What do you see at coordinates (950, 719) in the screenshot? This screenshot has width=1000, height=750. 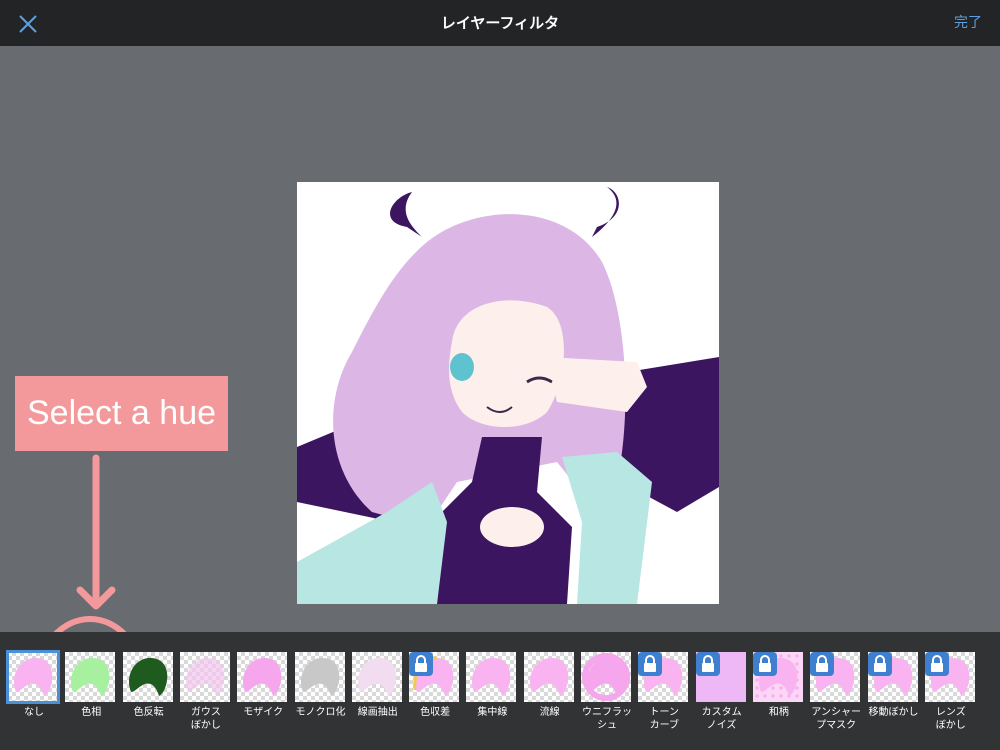 I see `filter-label: レンズ ぼかし` at bounding box center [950, 719].